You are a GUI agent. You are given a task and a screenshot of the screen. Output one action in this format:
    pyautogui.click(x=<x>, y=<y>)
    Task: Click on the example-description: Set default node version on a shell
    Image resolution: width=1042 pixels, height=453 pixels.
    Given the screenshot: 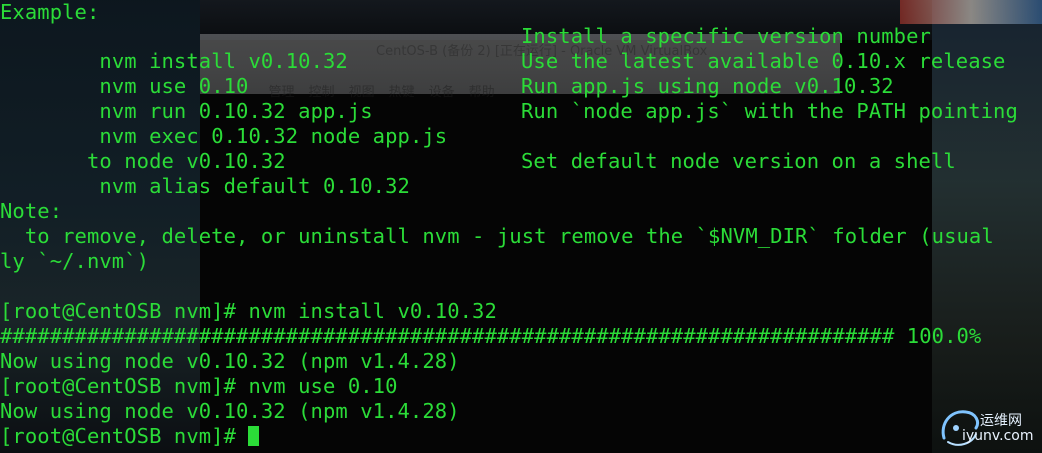 What is the action you would take?
    pyautogui.click(x=738, y=161)
    